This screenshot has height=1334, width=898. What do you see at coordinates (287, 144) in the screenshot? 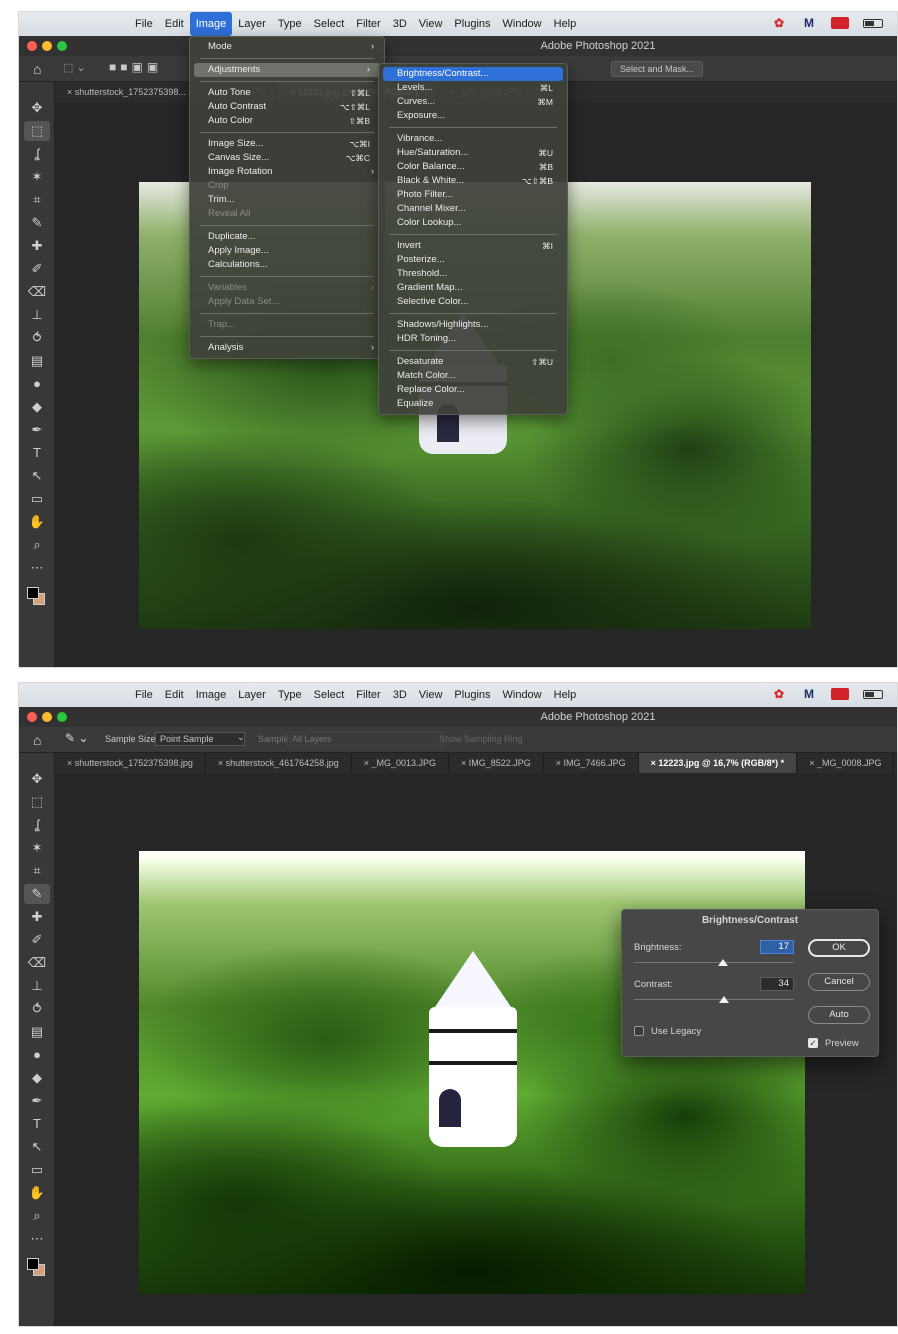
I see `menu-item-image-size: Image Size... ⌥⌘I` at bounding box center [287, 144].